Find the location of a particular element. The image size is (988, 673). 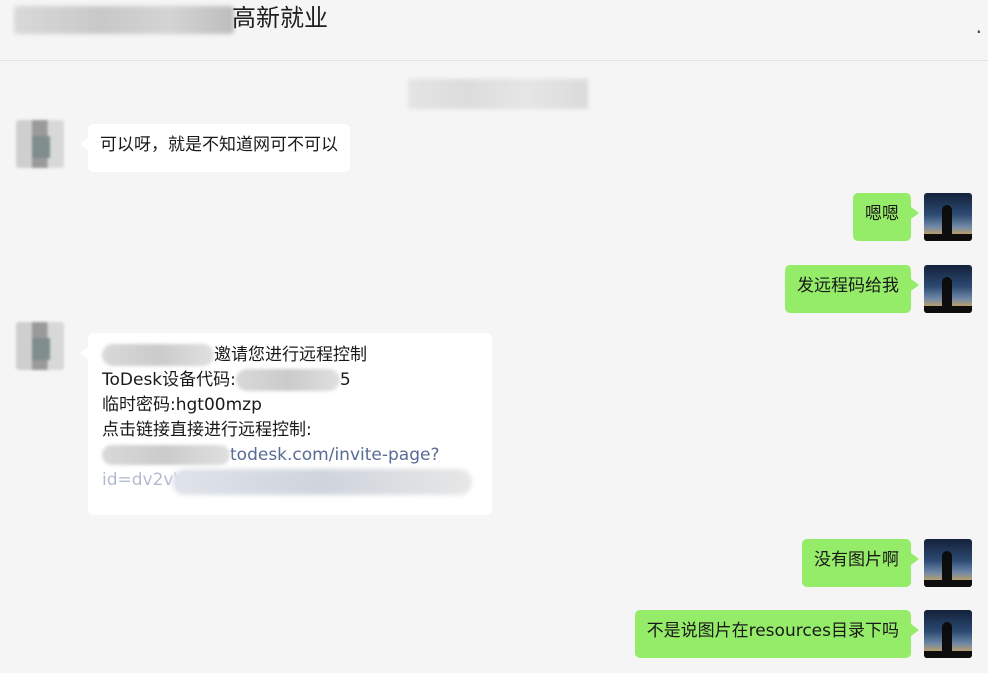

message-bubble-outgoing: 没有图片啊 is located at coordinates (860, 563).